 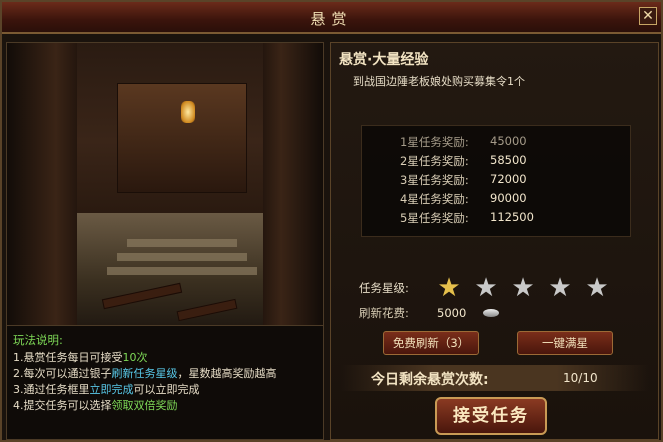 What do you see at coordinates (80, 357) in the screenshot?
I see `rule-line: 1.悬赏任务每日可接受10次` at bounding box center [80, 357].